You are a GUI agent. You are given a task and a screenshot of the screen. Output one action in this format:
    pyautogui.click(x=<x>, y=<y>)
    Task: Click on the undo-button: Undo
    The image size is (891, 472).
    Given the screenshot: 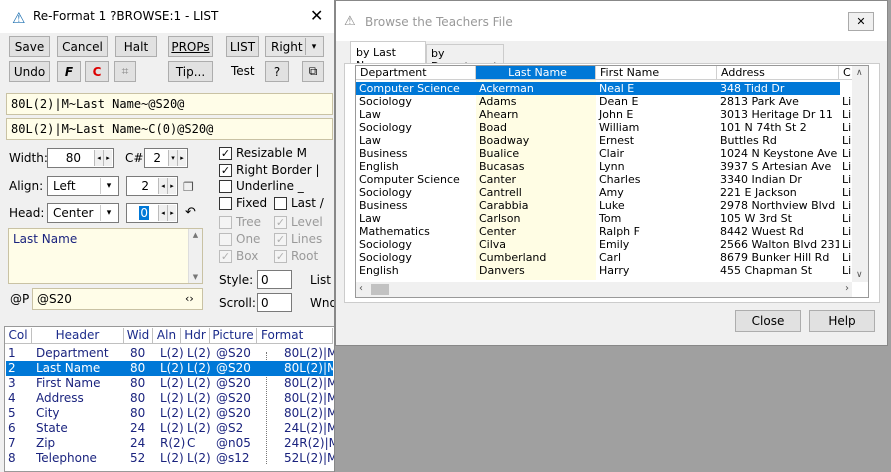 What is the action you would take?
    pyautogui.click(x=29, y=71)
    